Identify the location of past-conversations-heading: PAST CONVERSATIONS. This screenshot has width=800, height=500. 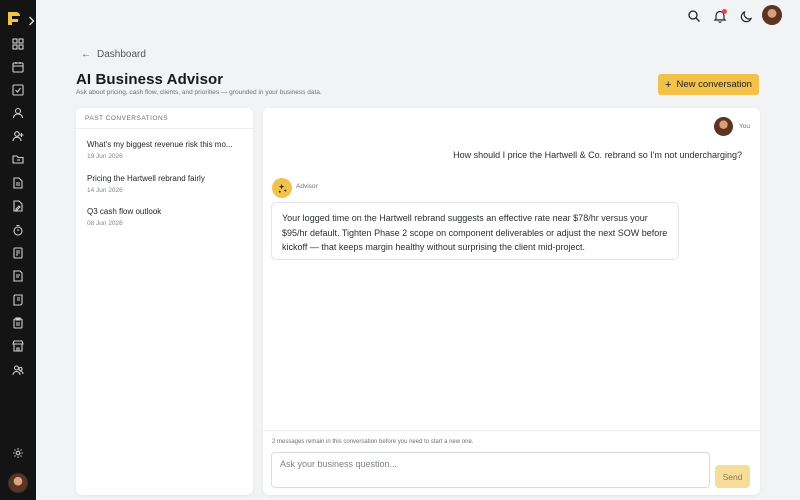
(127, 118).